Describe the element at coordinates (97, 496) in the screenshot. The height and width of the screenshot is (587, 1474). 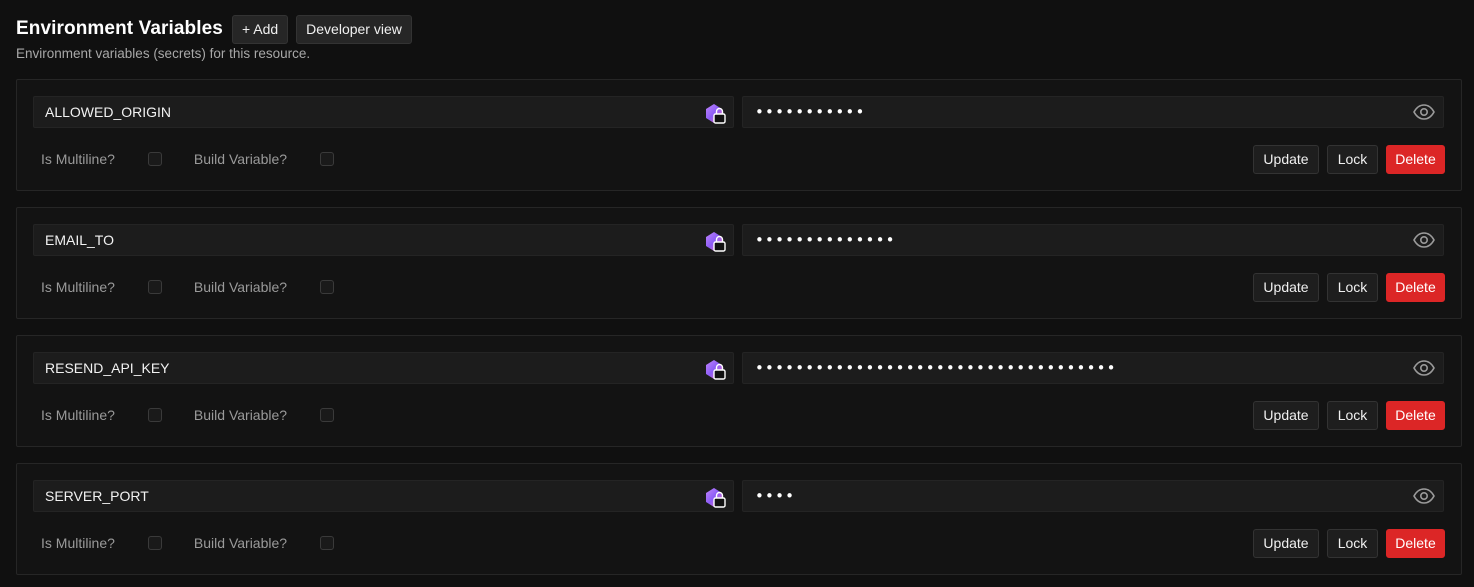
I see `variable-key-text: SERVER_PORT` at that location.